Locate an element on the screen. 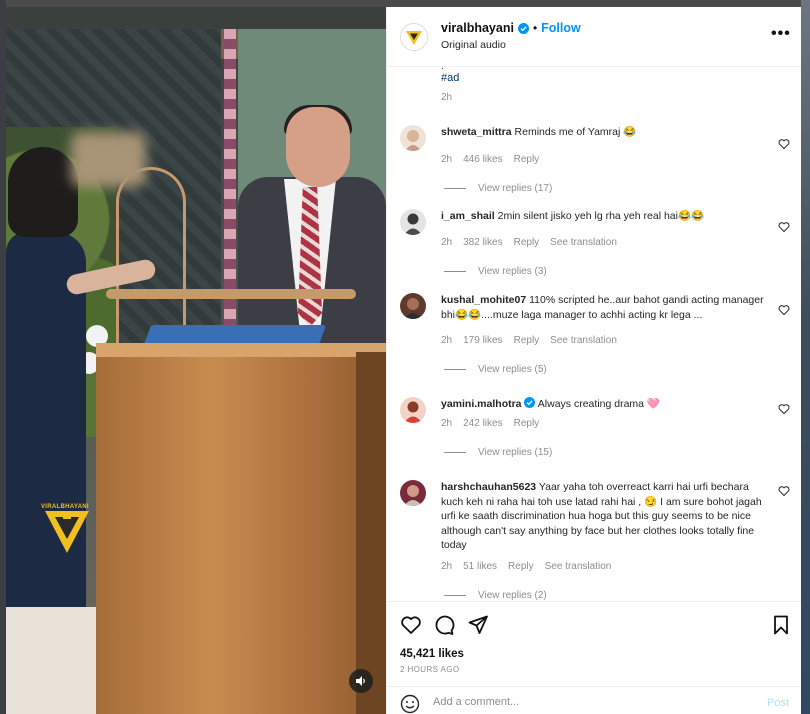 This screenshot has height=714, width=810. comment-likes: 179 likes is located at coordinates (482, 340).